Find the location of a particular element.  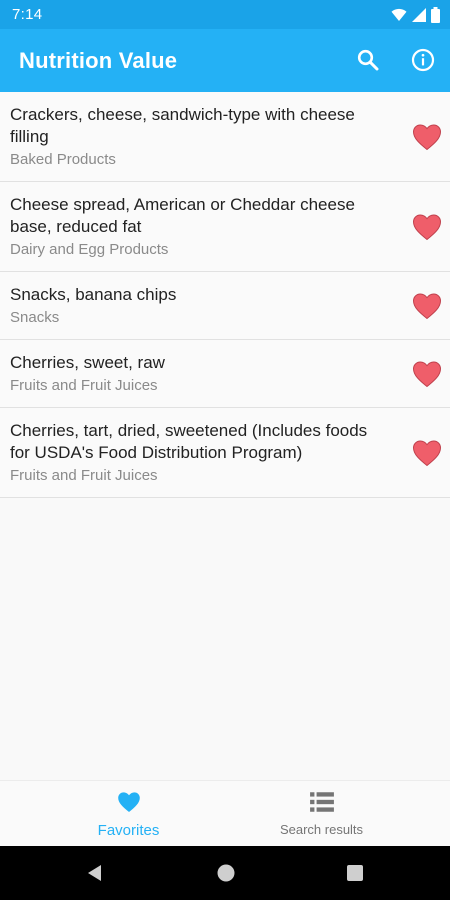

app-title: Nutrition Value is located at coordinates (98, 60).